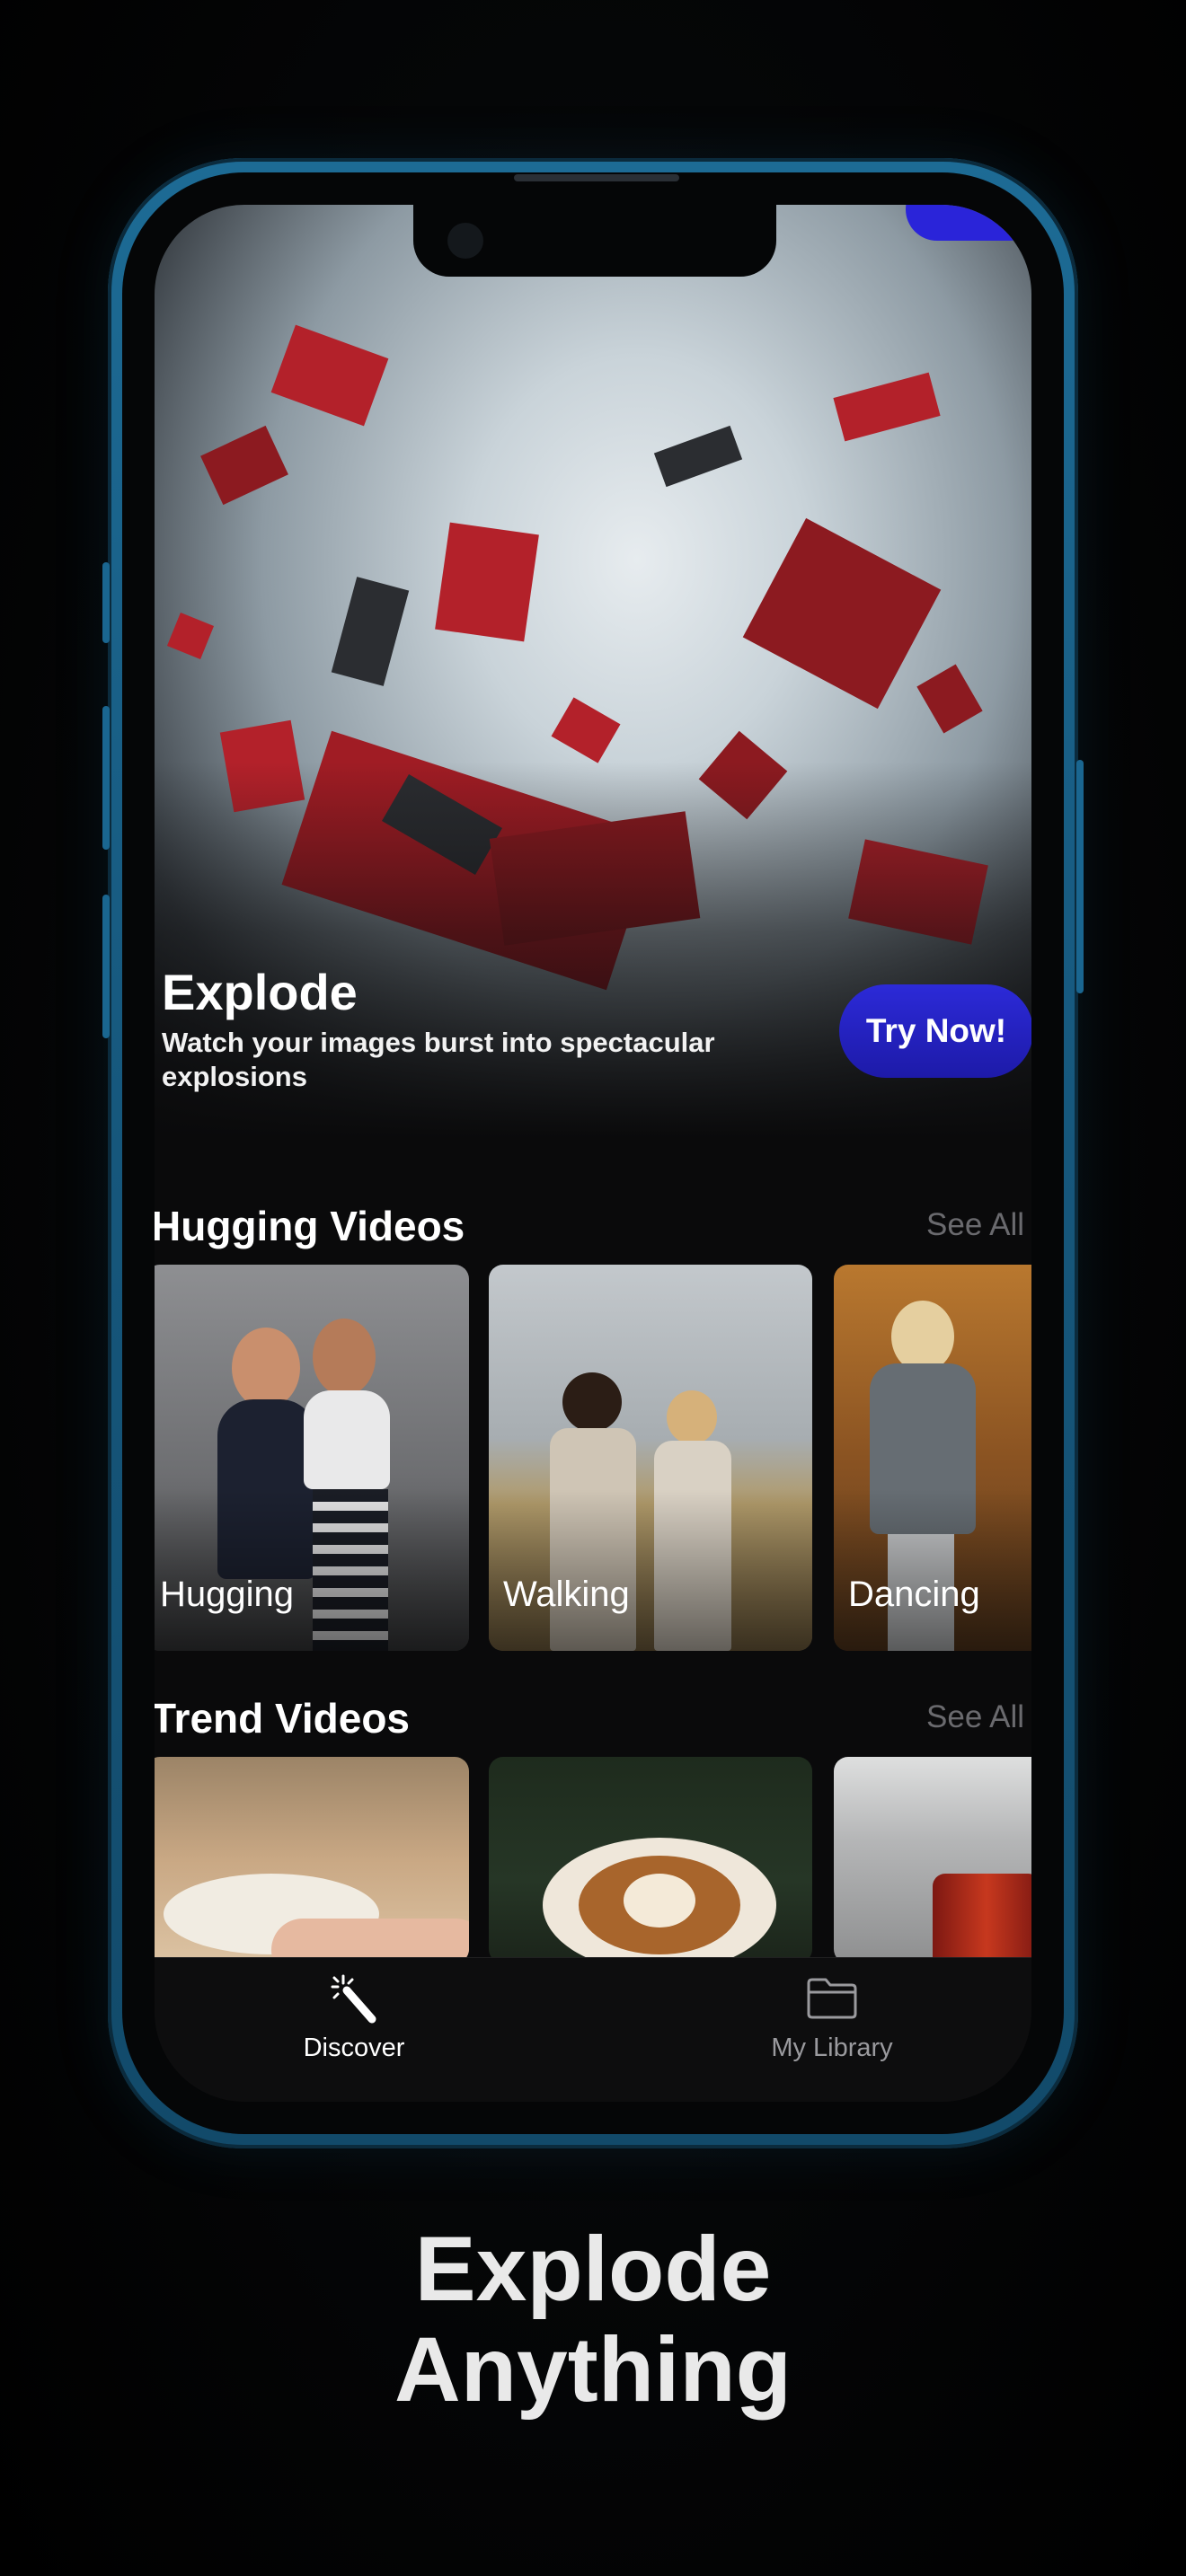 The width and height of the screenshot is (1186, 2576). I want to click on magic-wand-icon, so click(353, 1999).